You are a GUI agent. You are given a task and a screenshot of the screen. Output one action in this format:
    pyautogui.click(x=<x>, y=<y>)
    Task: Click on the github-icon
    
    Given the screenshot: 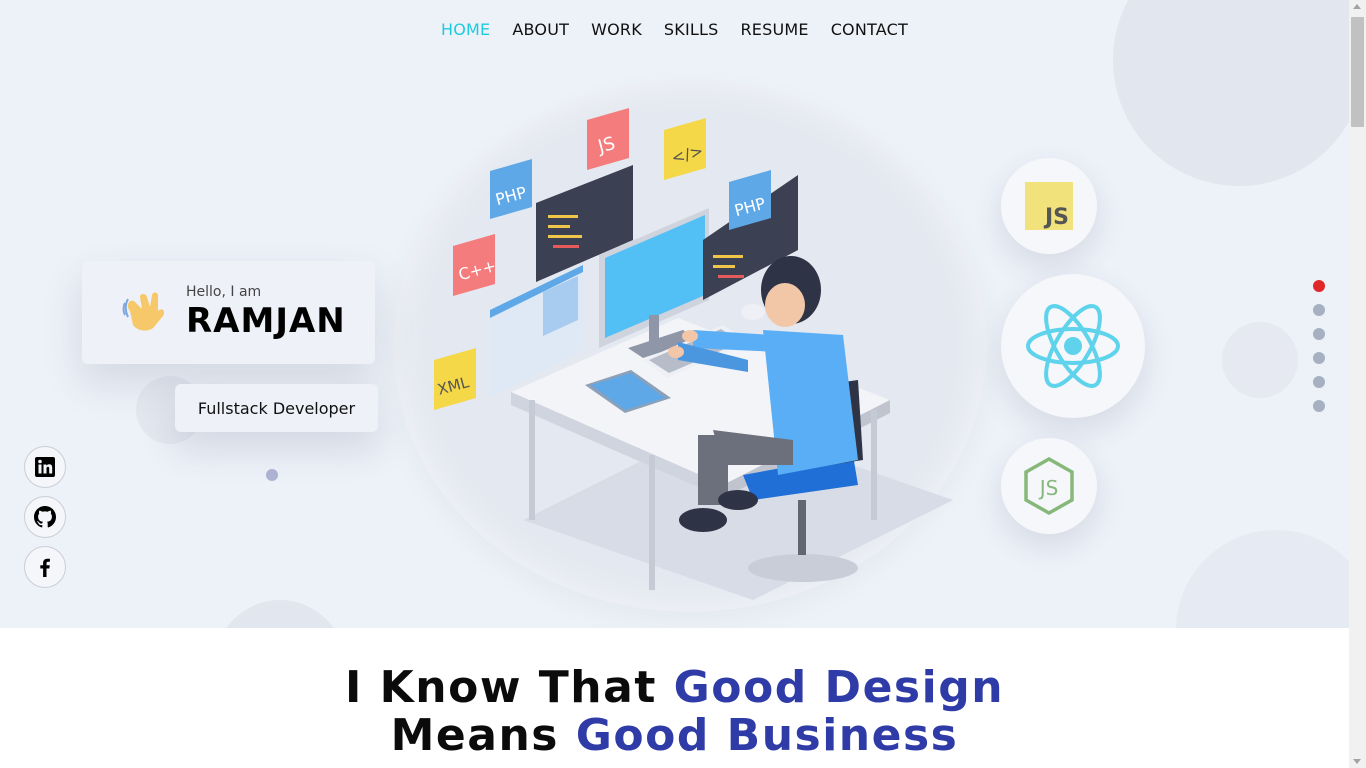 What is the action you would take?
    pyautogui.click(x=45, y=517)
    